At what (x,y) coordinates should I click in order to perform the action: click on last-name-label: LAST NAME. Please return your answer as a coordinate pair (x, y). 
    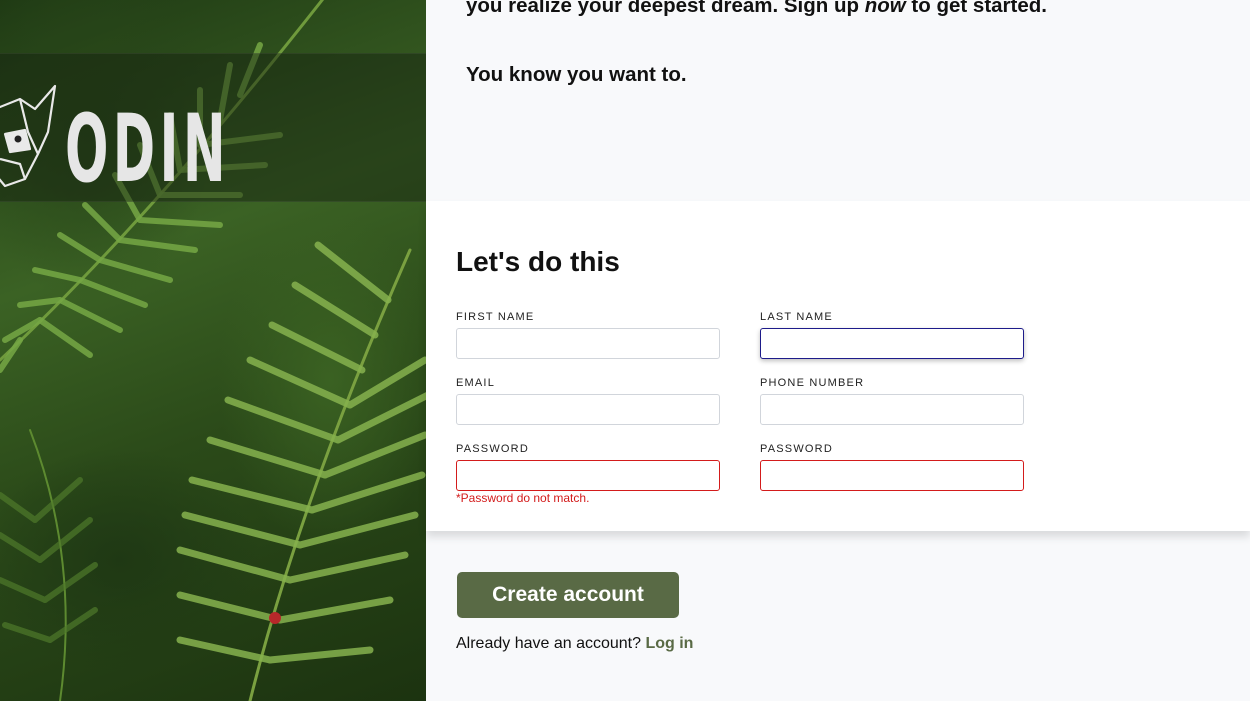
    Looking at the image, I should click on (796, 317).